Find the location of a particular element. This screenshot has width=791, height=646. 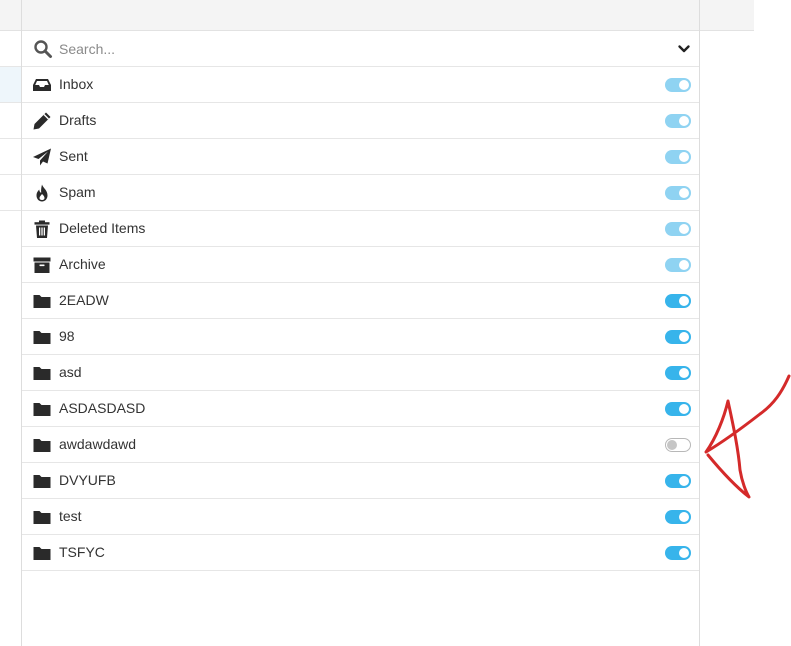

folder-row-inbox: Inbox is located at coordinates (360, 85).